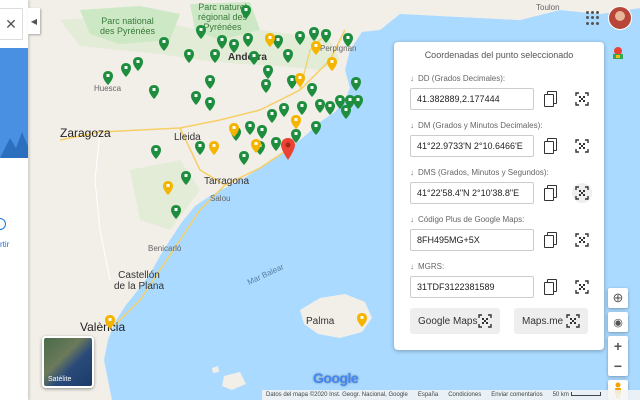 The width and height of the screenshot is (640, 400). I want to click on coord-mgrs-label: MGRS:, so click(431, 266).